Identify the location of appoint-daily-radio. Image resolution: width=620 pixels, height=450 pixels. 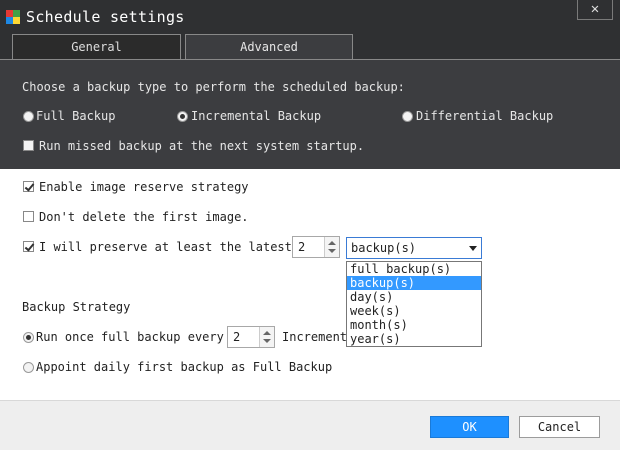
(28, 367).